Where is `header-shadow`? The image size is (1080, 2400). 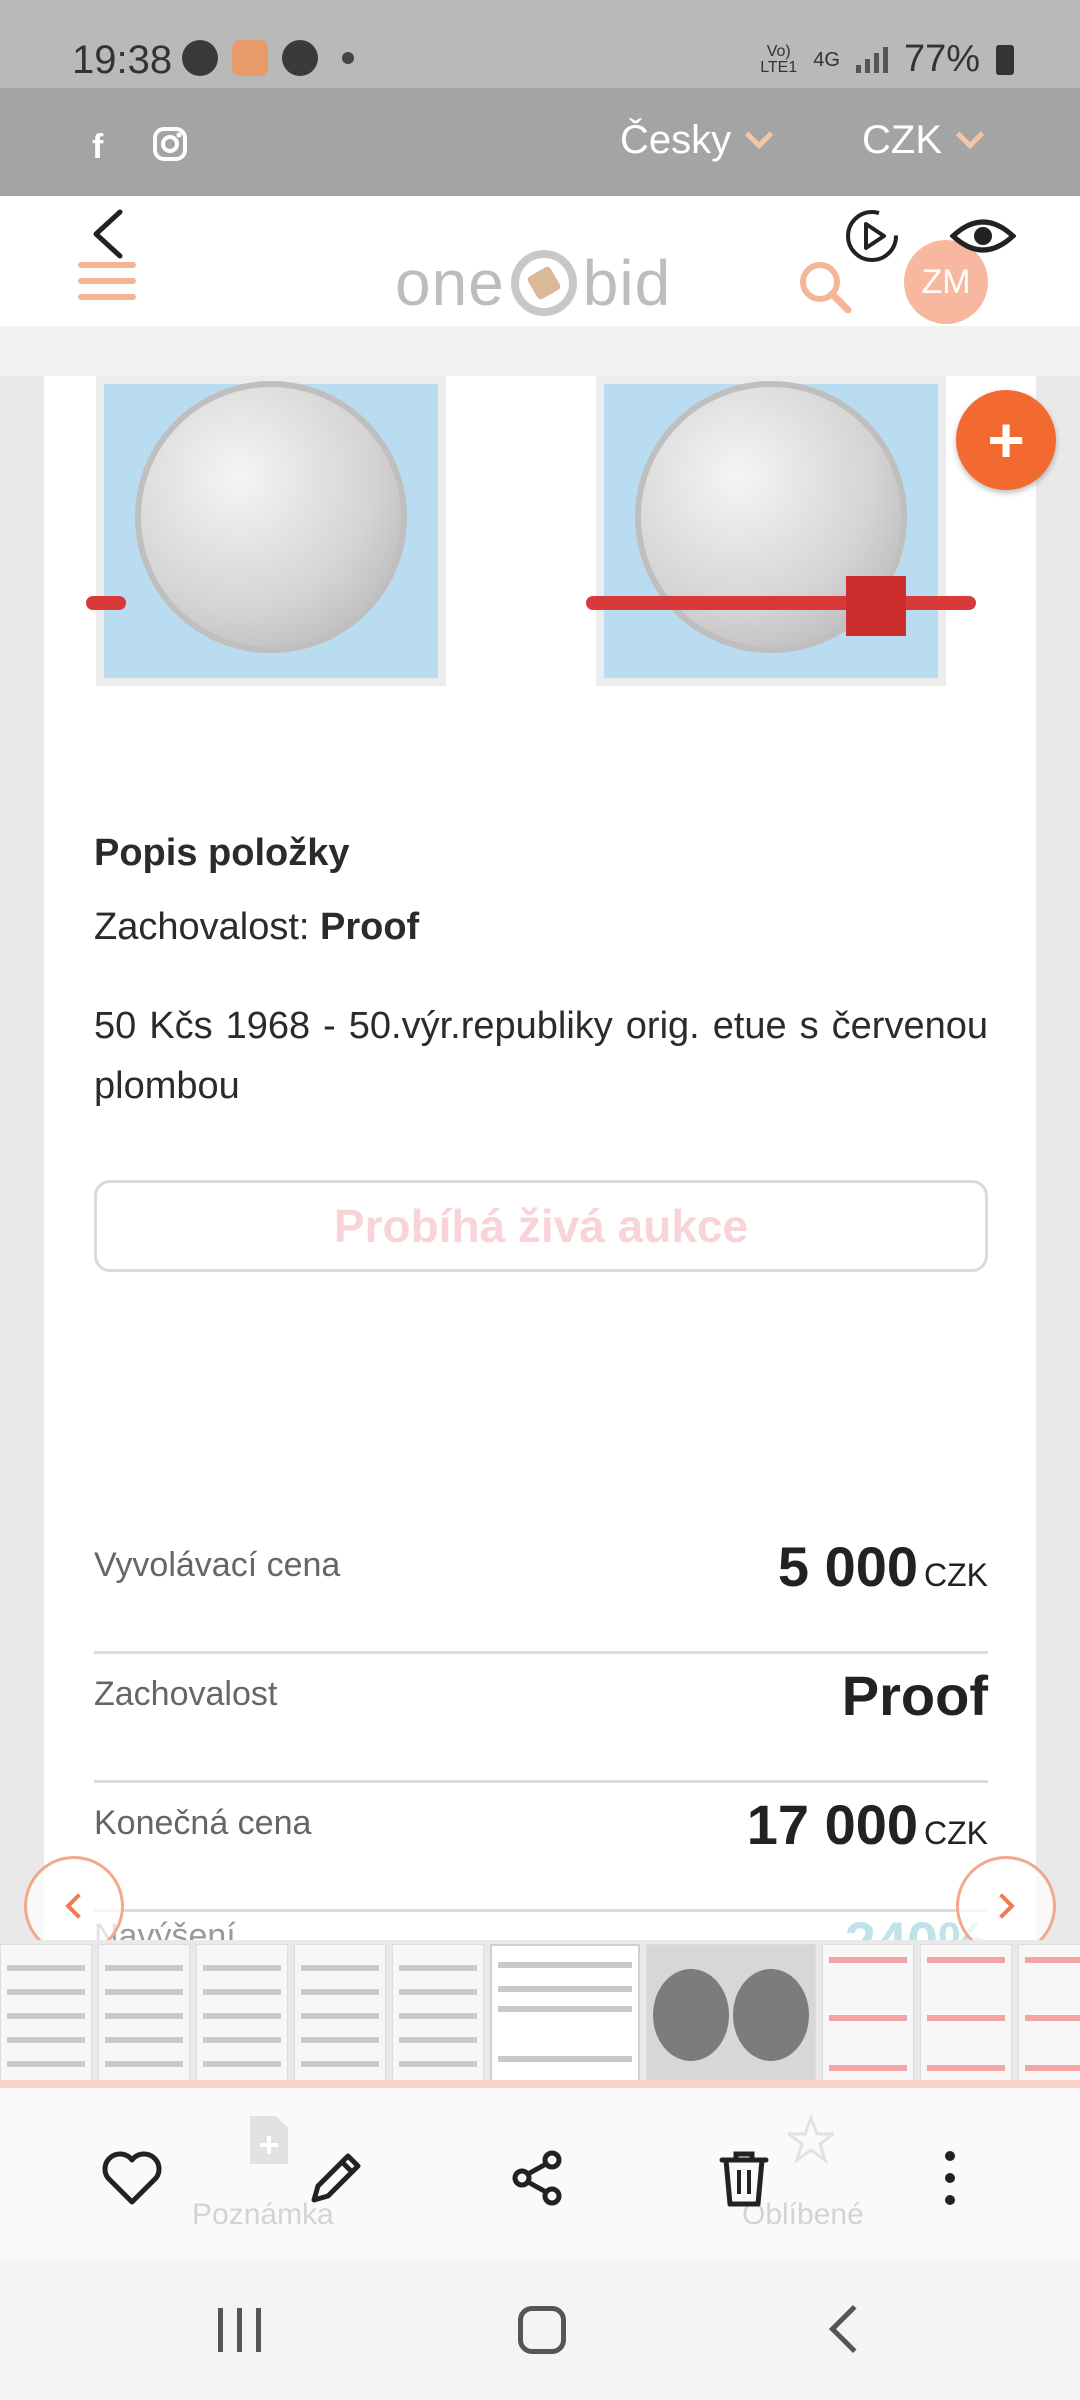
header-shadow is located at coordinates (540, 351).